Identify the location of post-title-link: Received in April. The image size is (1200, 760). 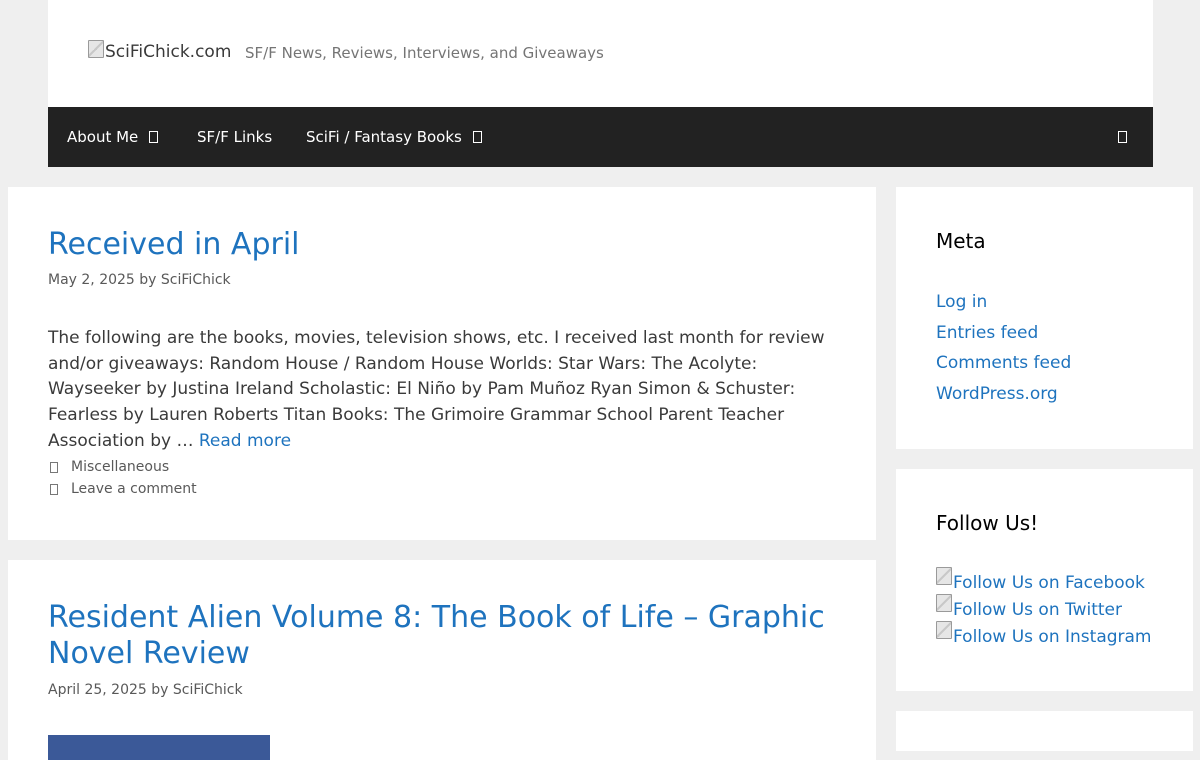
(173, 245).